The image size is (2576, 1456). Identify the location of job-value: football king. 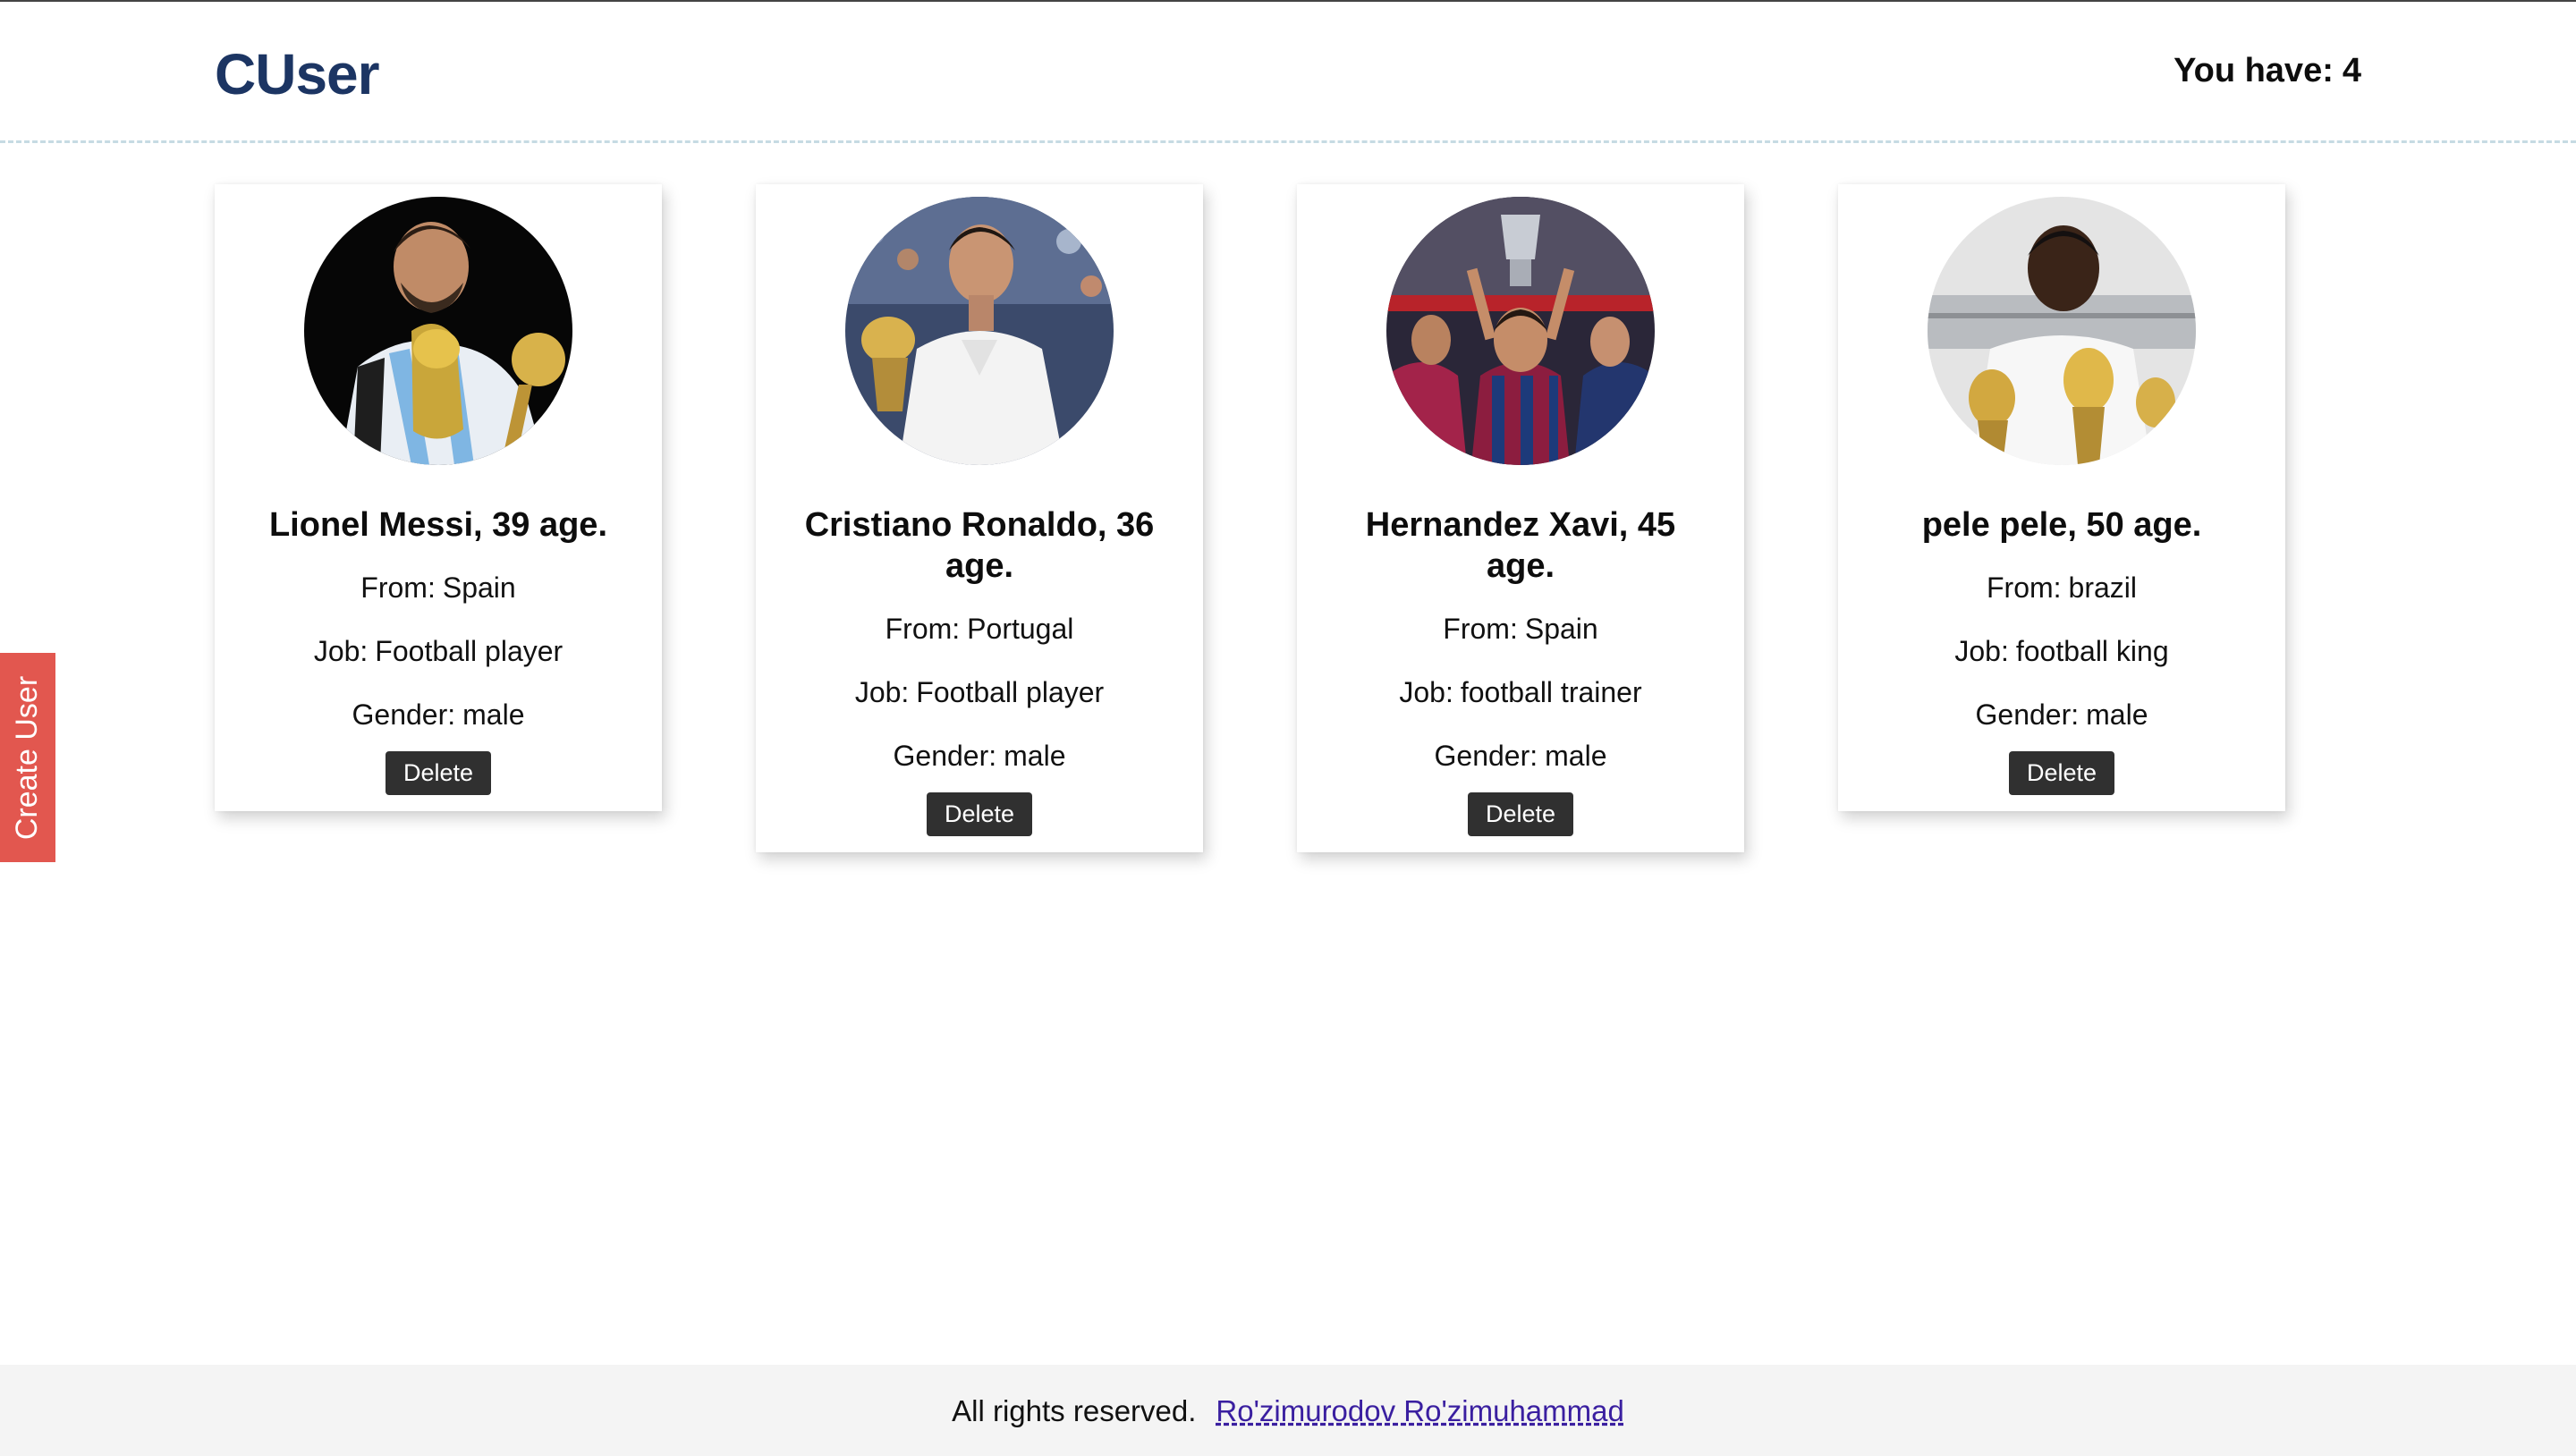
(2092, 651).